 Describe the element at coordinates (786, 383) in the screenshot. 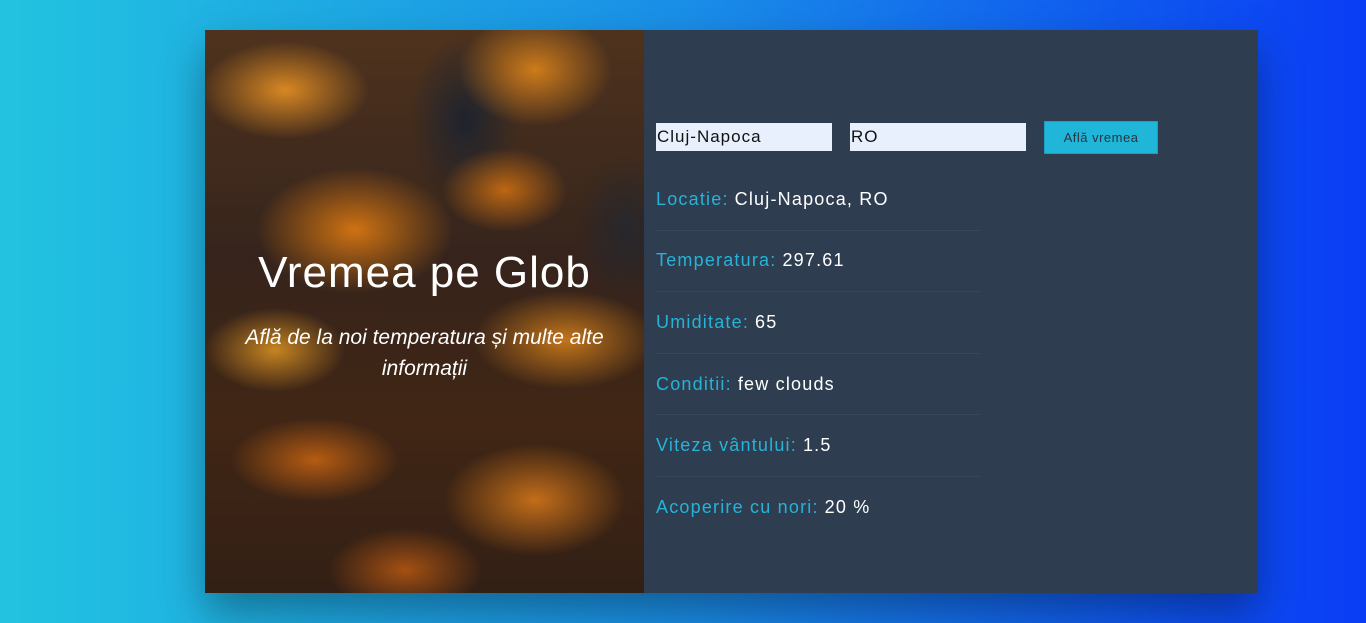

I see `conditions-value: few clouds` at that location.